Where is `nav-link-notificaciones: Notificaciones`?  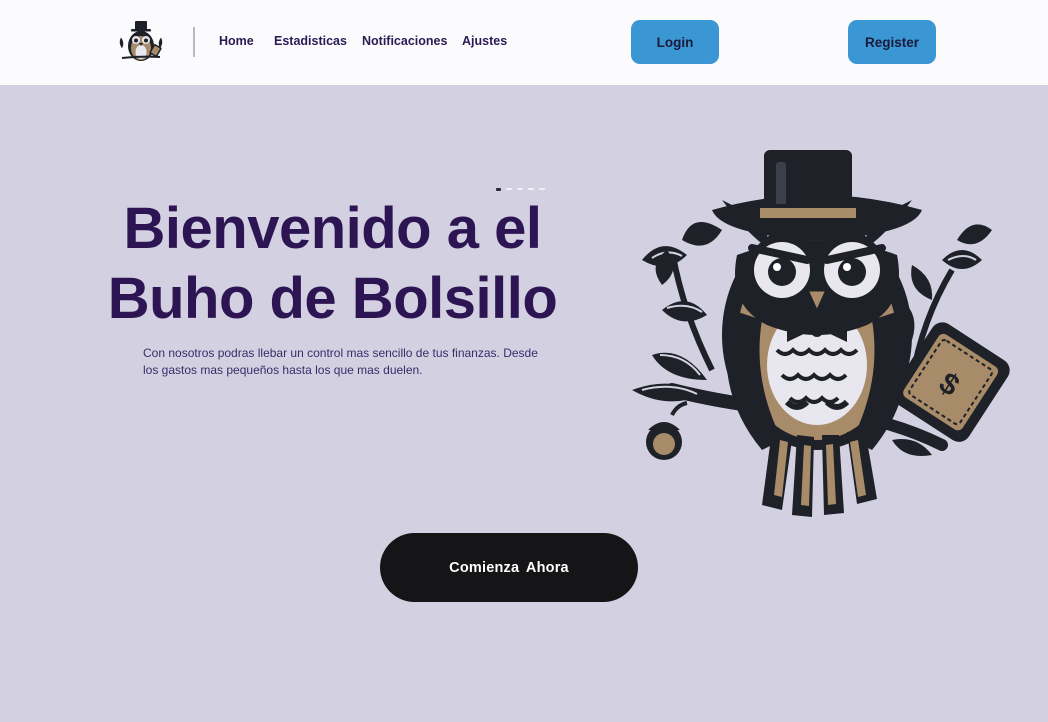
nav-link-notificaciones: Notificaciones is located at coordinates (404, 41).